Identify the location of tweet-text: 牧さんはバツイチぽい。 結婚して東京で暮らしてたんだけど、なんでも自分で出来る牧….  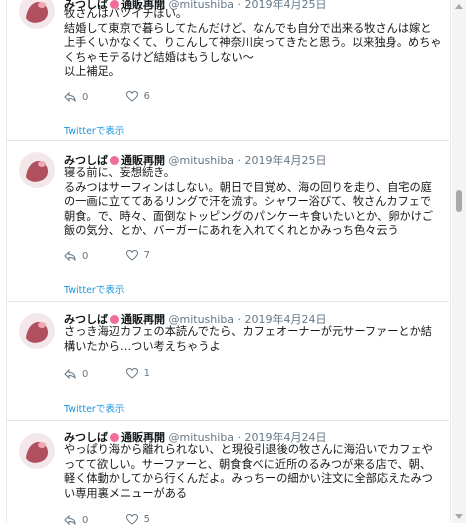
(253, 43).